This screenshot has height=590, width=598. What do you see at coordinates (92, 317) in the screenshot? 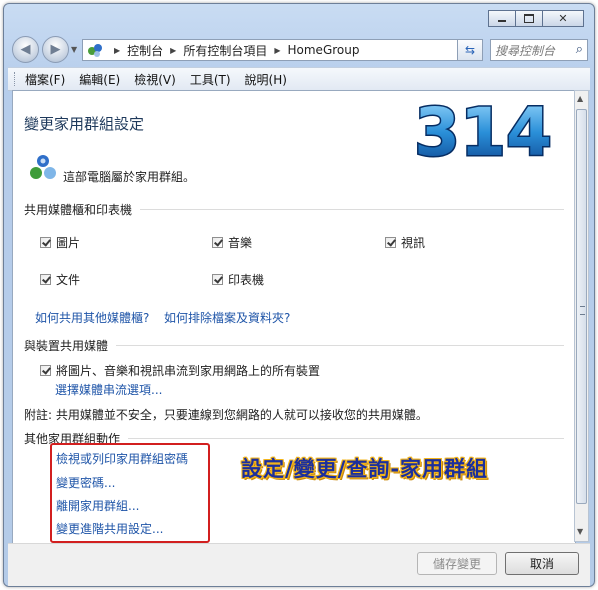
I see `link-share-other-libraries: 如何共用其他媒體櫃?` at bounding box center [92, 317].